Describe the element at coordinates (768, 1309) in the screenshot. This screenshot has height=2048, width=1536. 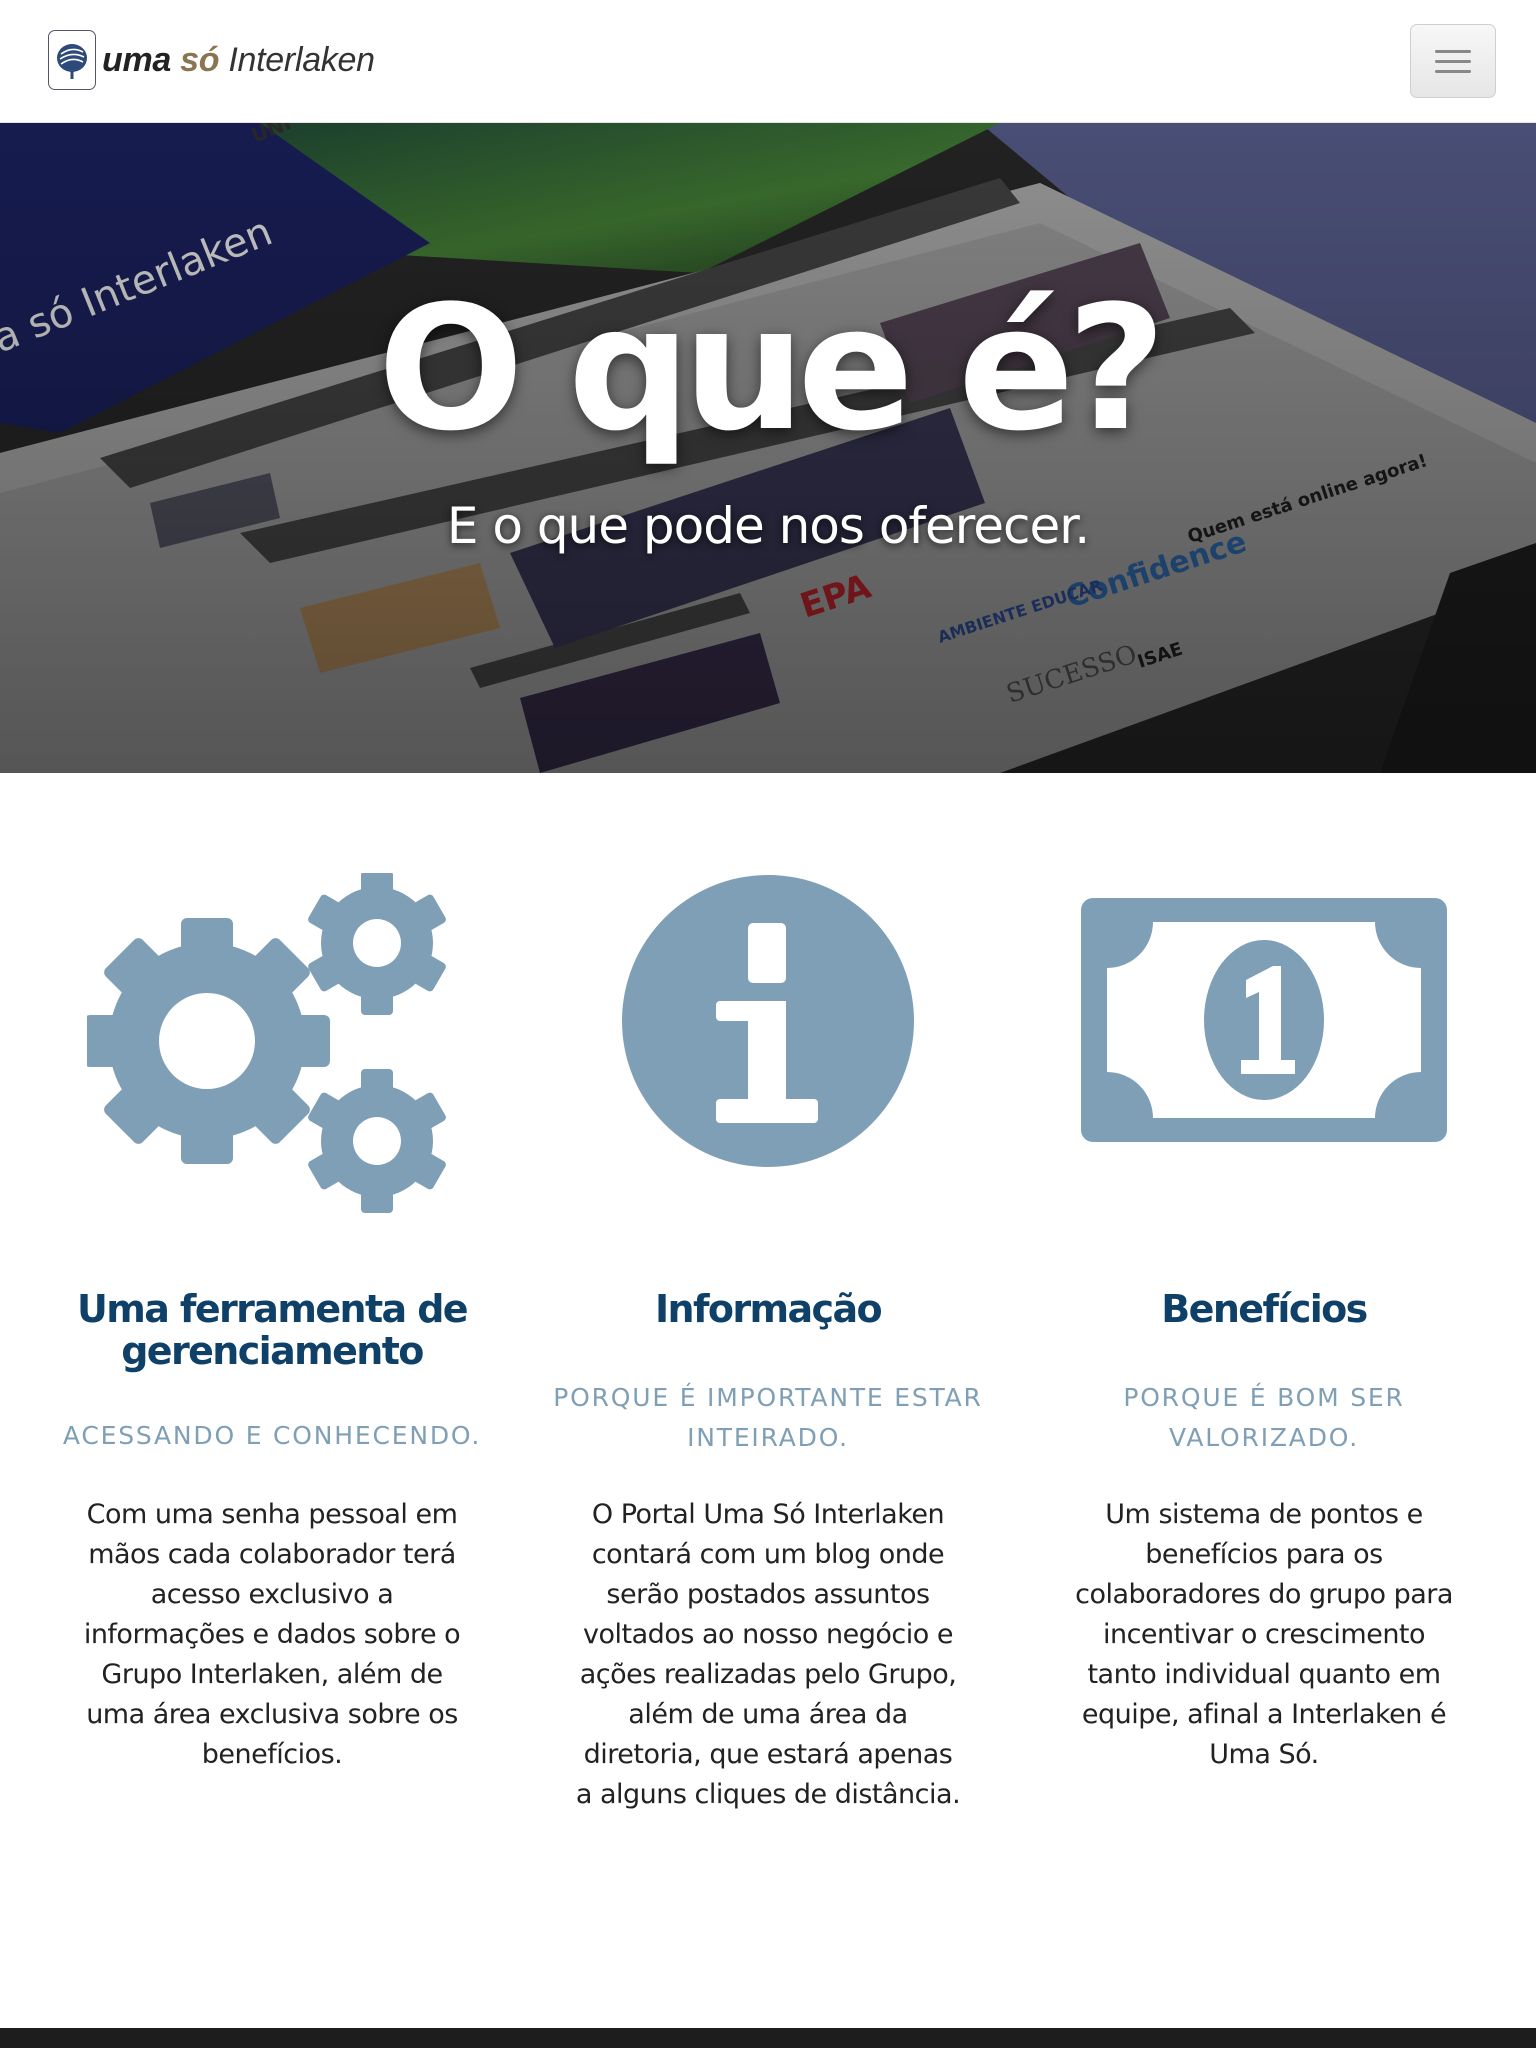
I see `feature-title: Informação` at that location.